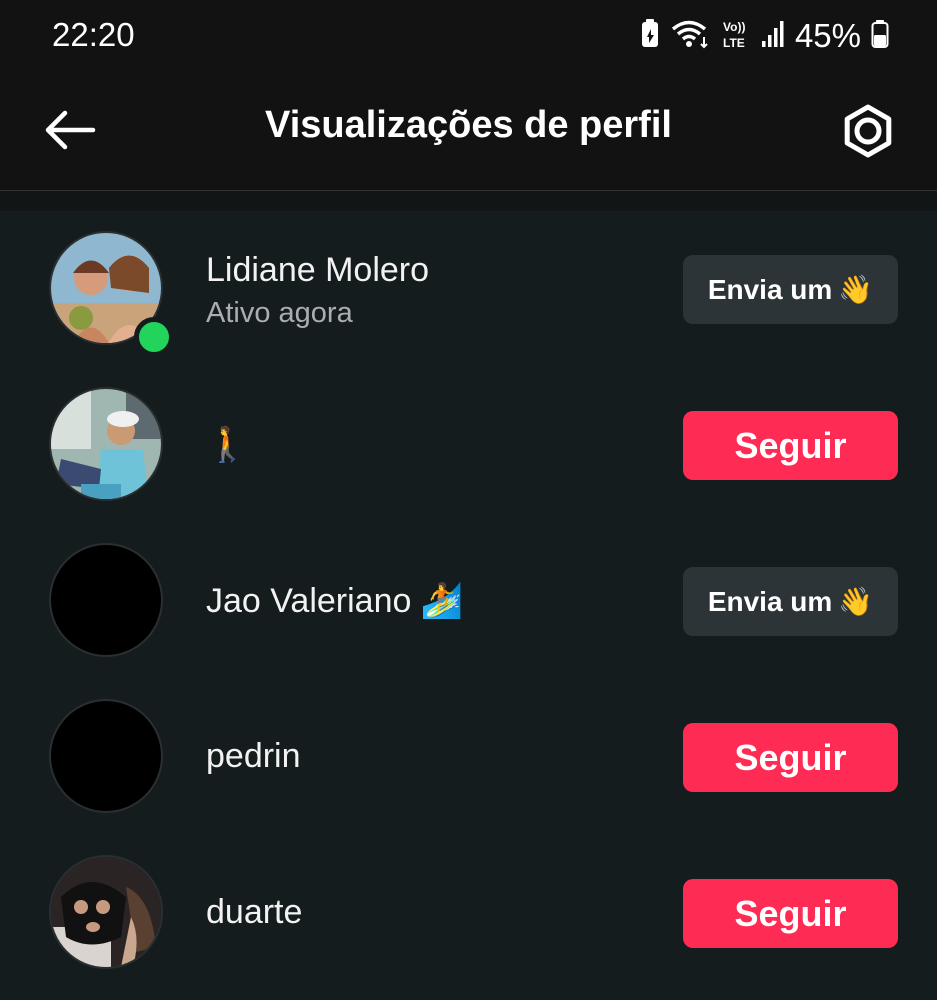 Image resolution: width=937 pixels, height=1000 pixels. I want to click on page-title: Visualizações de perfil, so click(468, 125).